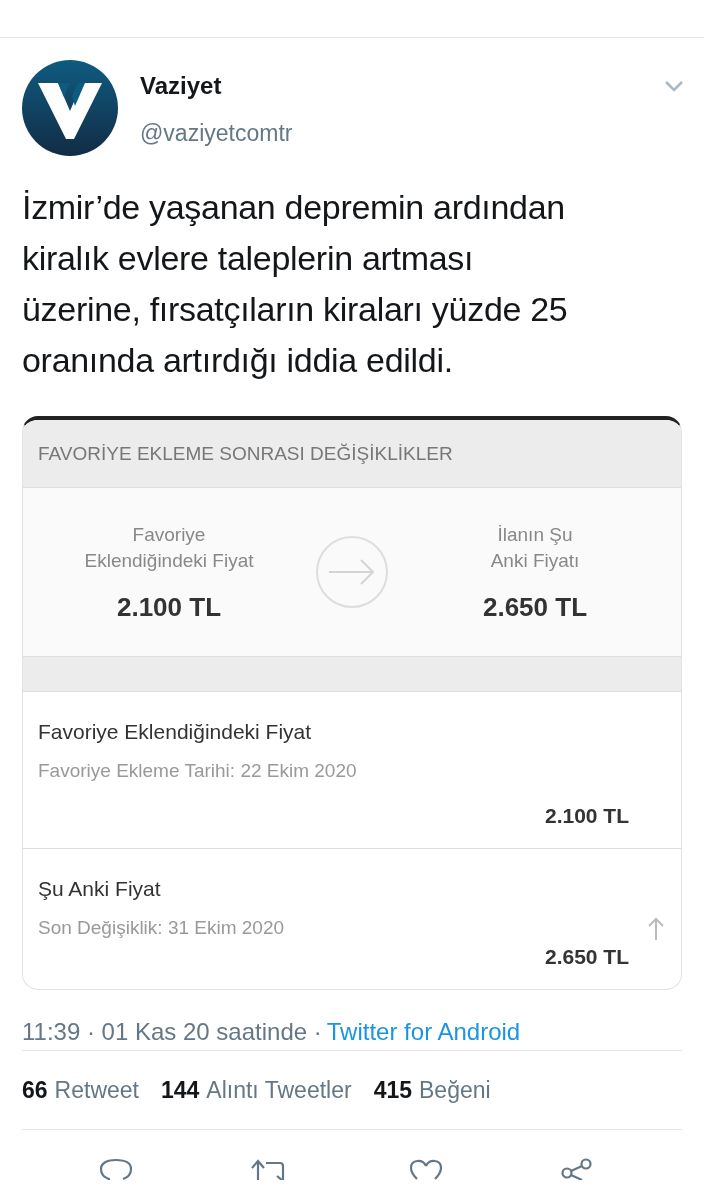 The image size is (704, 1200). I want to click on price-value: 2.650 TL, so click(535, 607).